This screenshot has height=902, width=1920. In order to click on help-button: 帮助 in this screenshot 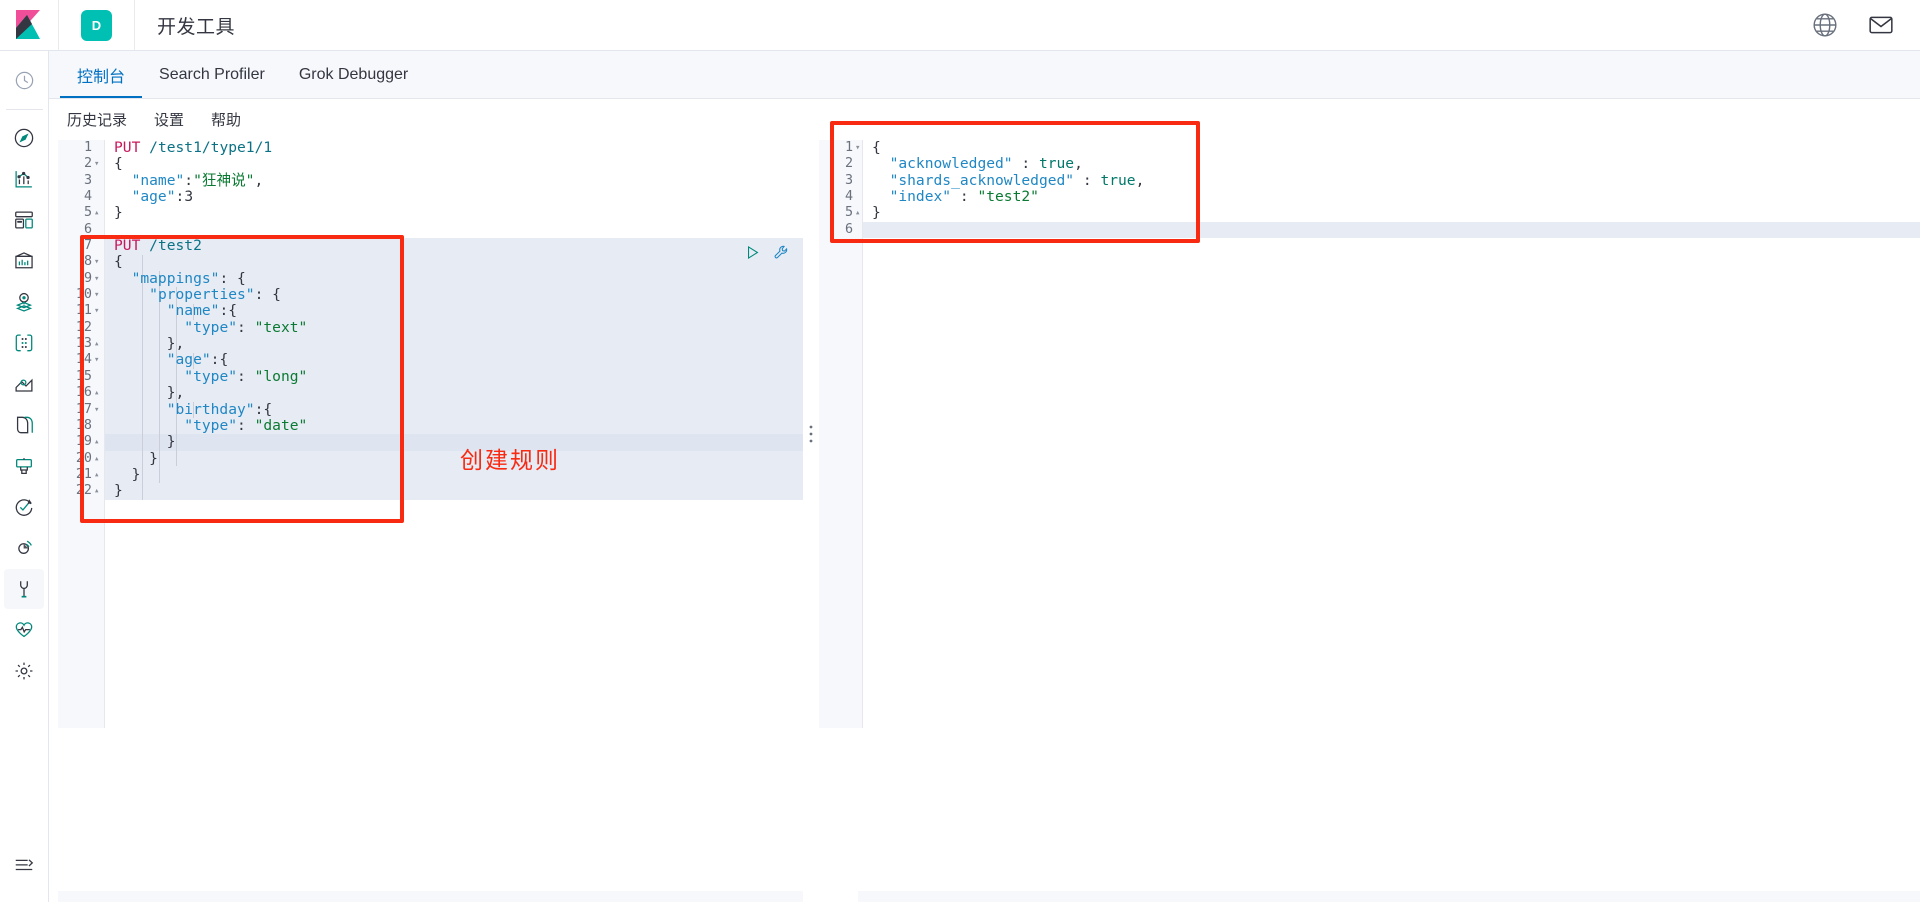, I will do `click(226, 119)`.